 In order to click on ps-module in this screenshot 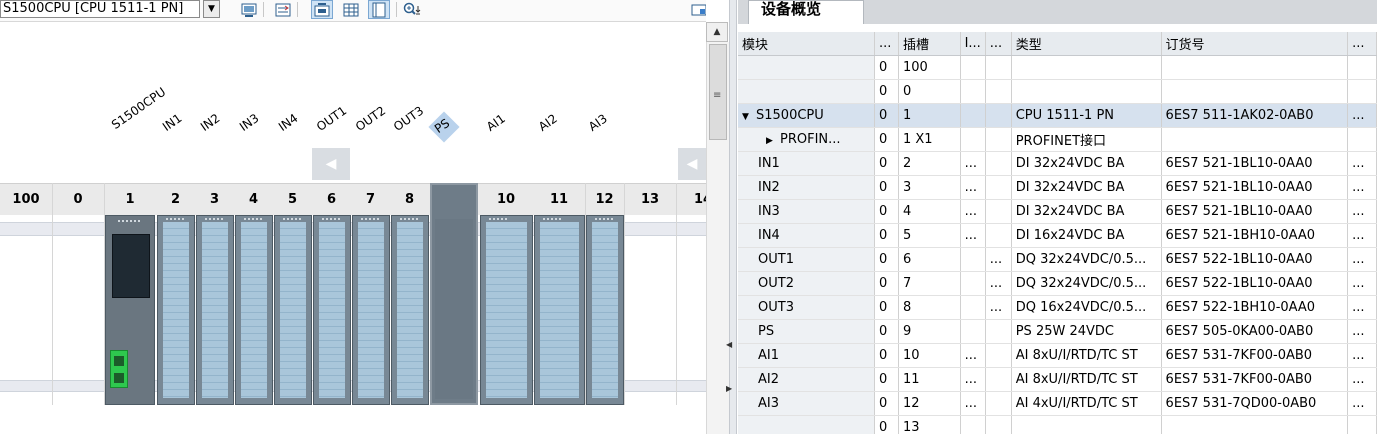, I will do `click(454, 294)`.